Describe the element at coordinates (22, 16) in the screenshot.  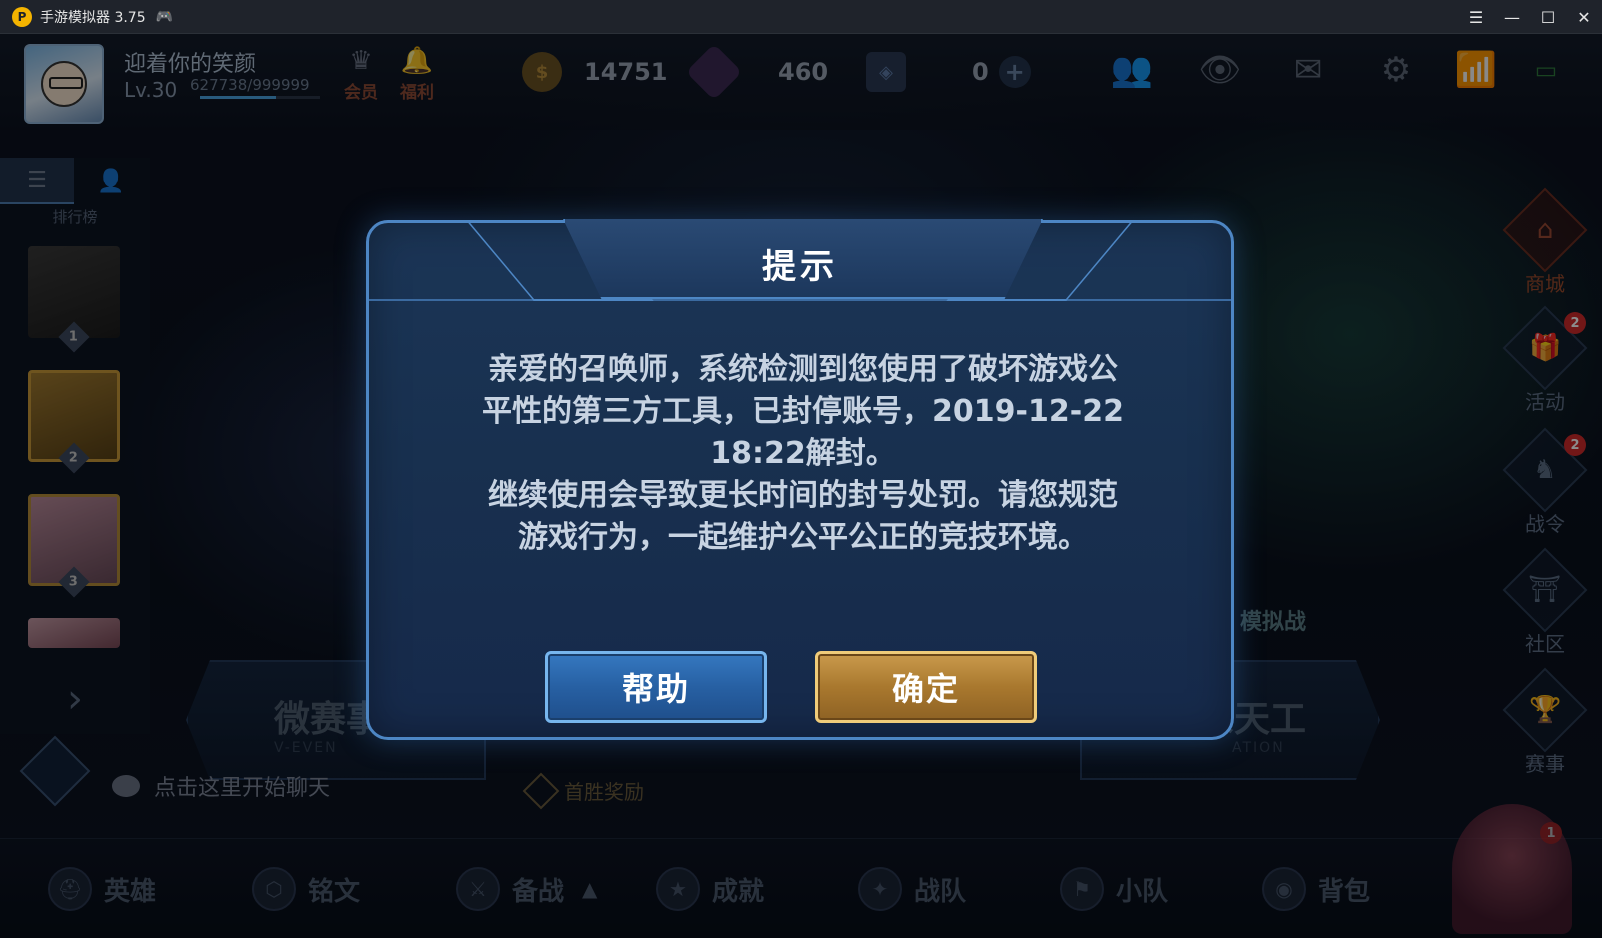
I see `emulator-logo-icon: P` at that location.